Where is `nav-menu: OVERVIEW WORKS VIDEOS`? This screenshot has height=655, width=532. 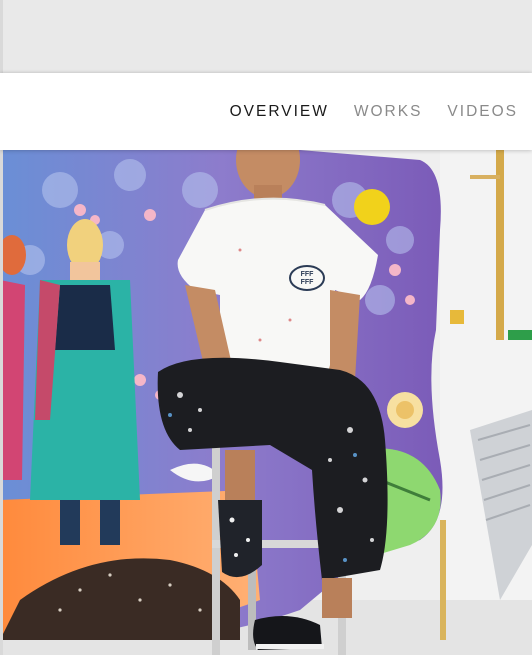
nav-menu: OVERVIEW WORKS VIDEOS is located at coordinates (374, 111).